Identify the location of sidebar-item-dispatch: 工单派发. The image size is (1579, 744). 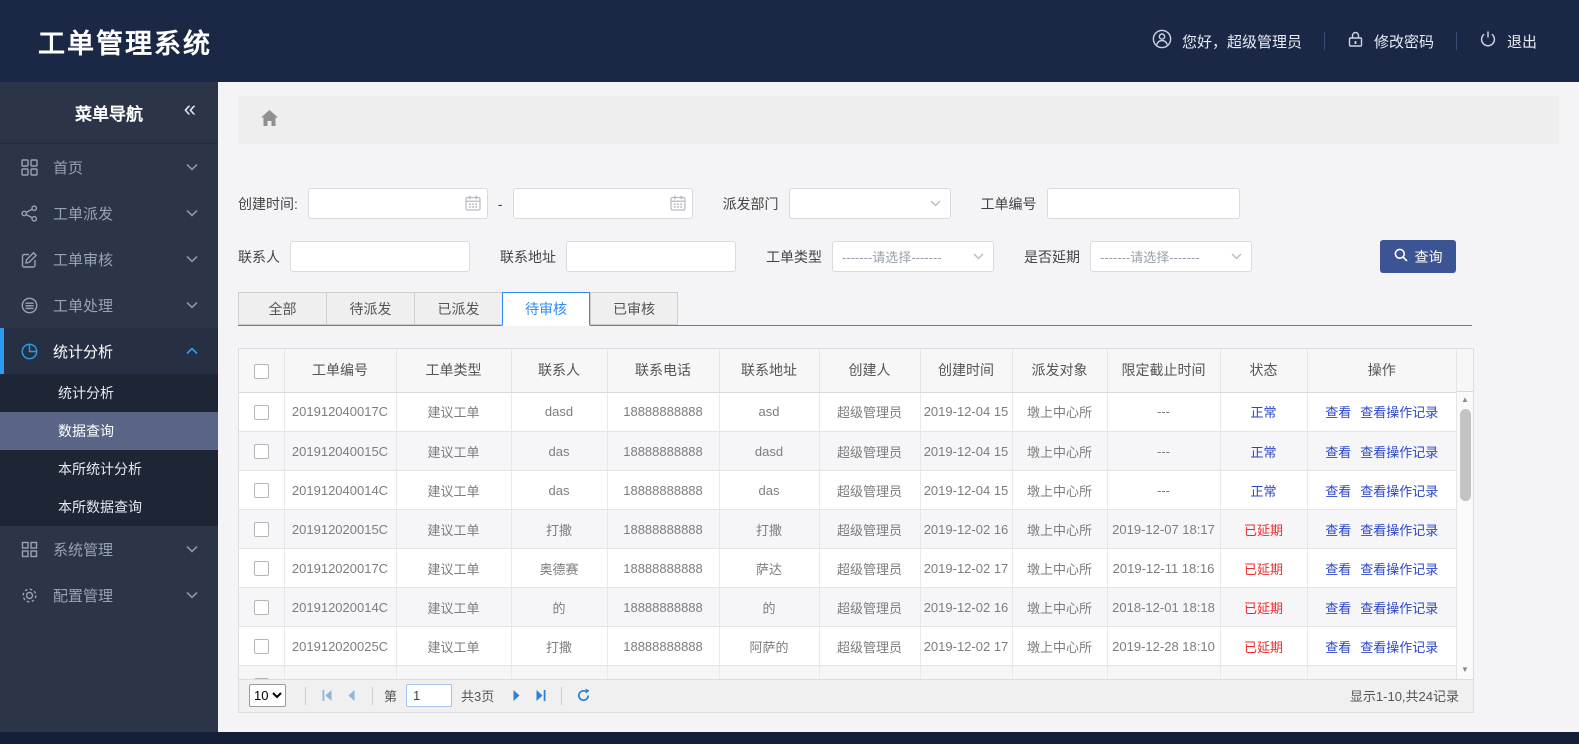
(109, 213).